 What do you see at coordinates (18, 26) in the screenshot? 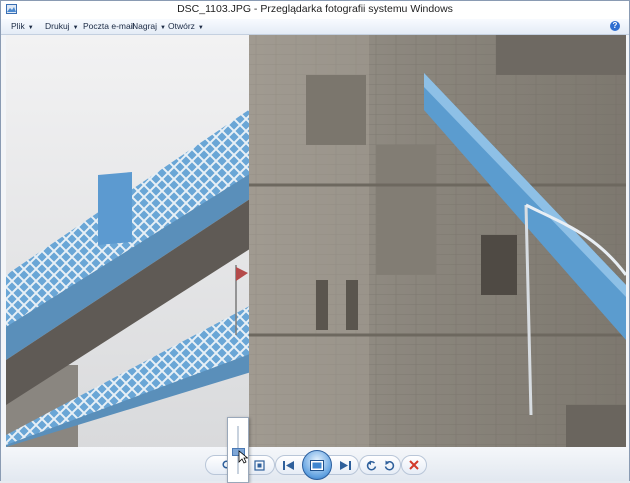
I see `menu-file-label: Plik` at bounding box center [18, 26].